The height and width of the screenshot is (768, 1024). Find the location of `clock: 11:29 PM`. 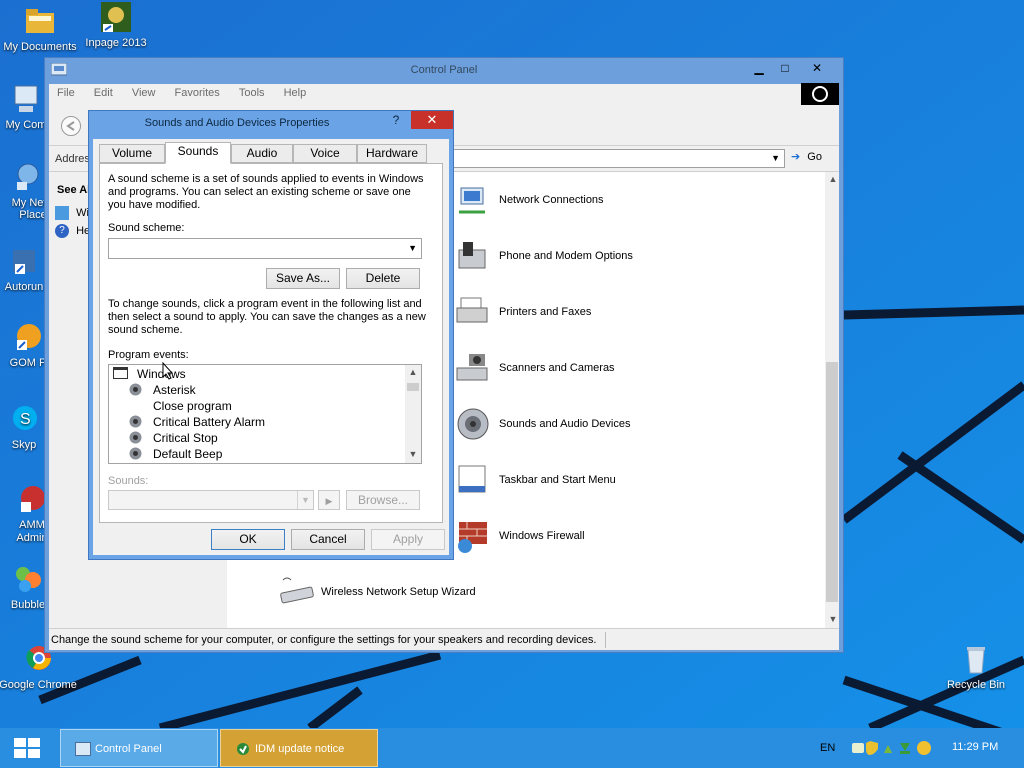

clock: 11:29 PM is located at coordinates (975, 747).